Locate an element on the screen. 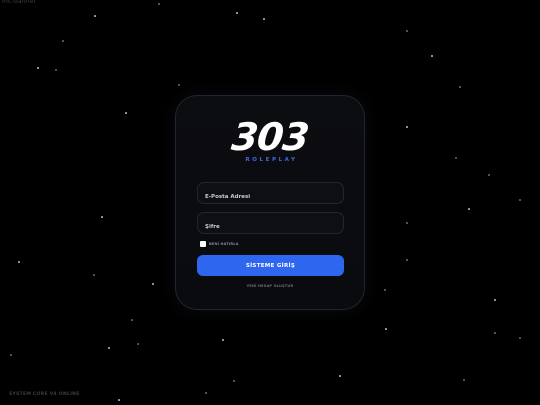  remember-label: BENİ HATIRLA is located at coordinates (224, 244).